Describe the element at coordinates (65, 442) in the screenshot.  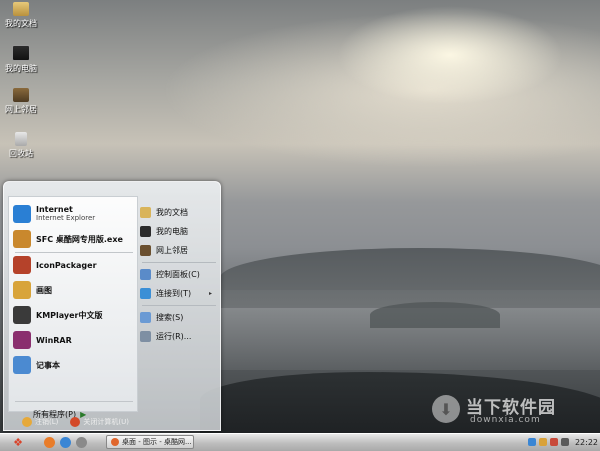
I see `quicklaunch-ie-icon` at that location.